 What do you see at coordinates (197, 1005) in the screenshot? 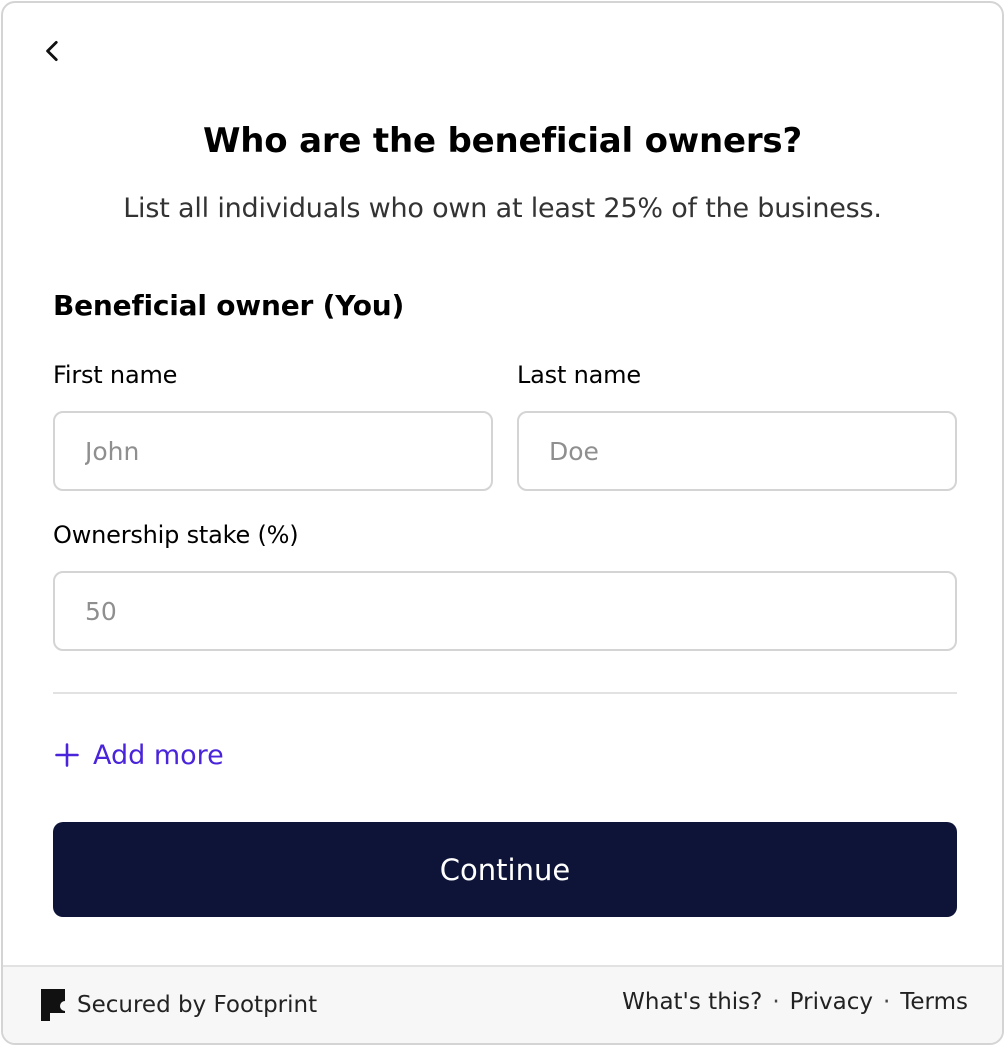
I see `footer-brand-text: Secured by Footprint` at bounding box center [197, 1005].